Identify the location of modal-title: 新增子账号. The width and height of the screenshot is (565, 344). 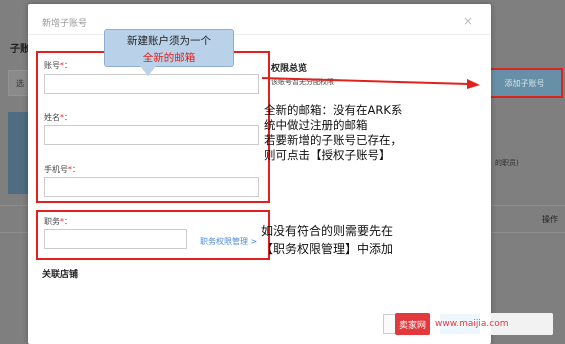
(65, 24).